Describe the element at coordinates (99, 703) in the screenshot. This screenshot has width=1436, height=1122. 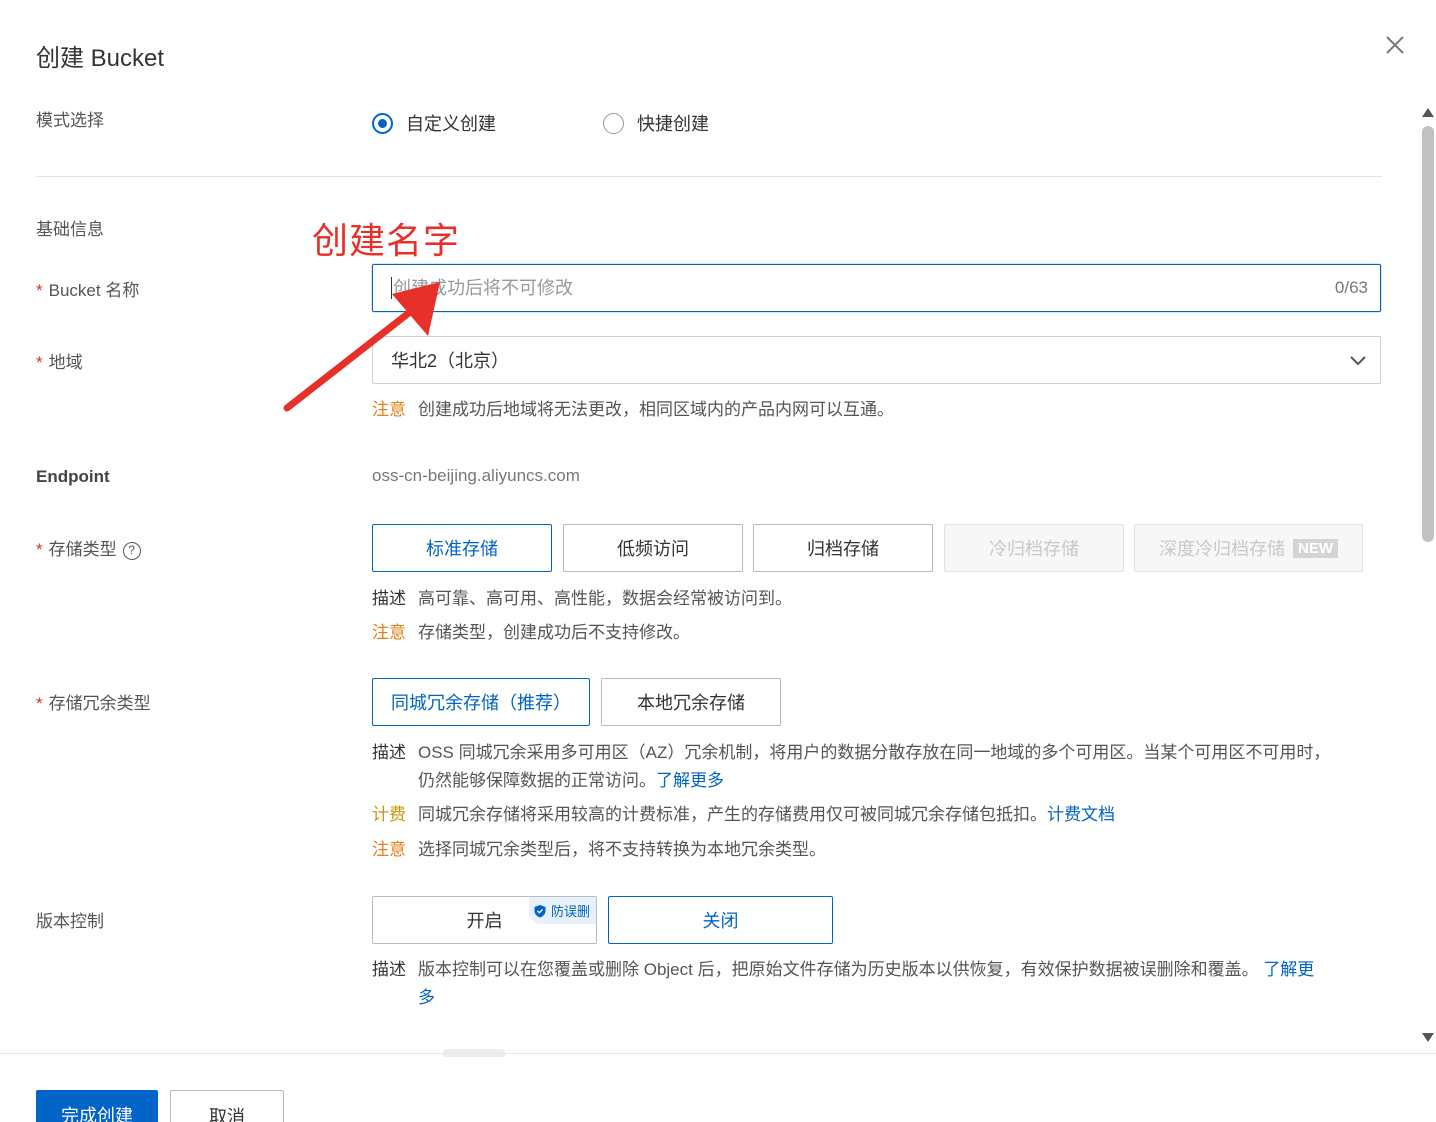
I see `redundancy-label-text: 存储冗余类型` at that location.